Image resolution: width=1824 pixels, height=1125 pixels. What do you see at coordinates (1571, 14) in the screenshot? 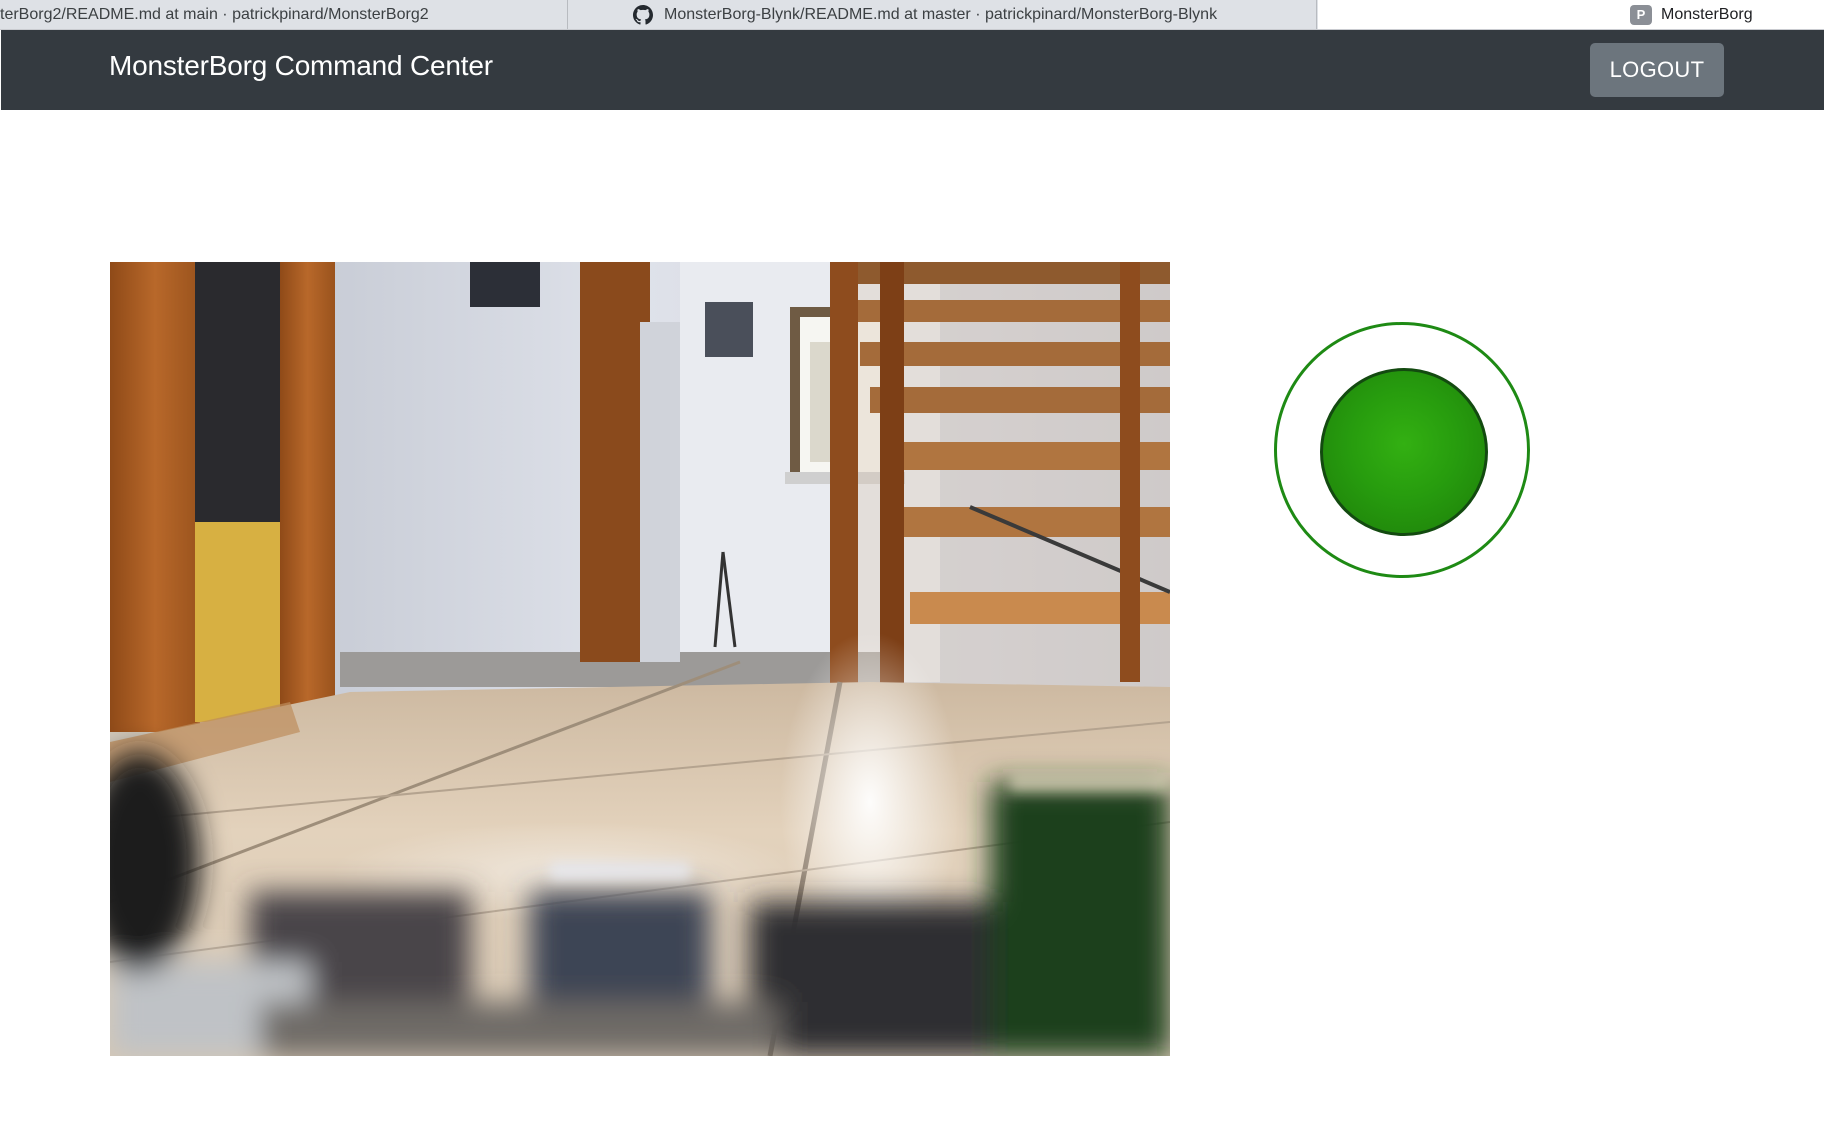
I see `browser-tab-monsterborg-active: P MonsterBorg` at bounding box center [1571, 14].